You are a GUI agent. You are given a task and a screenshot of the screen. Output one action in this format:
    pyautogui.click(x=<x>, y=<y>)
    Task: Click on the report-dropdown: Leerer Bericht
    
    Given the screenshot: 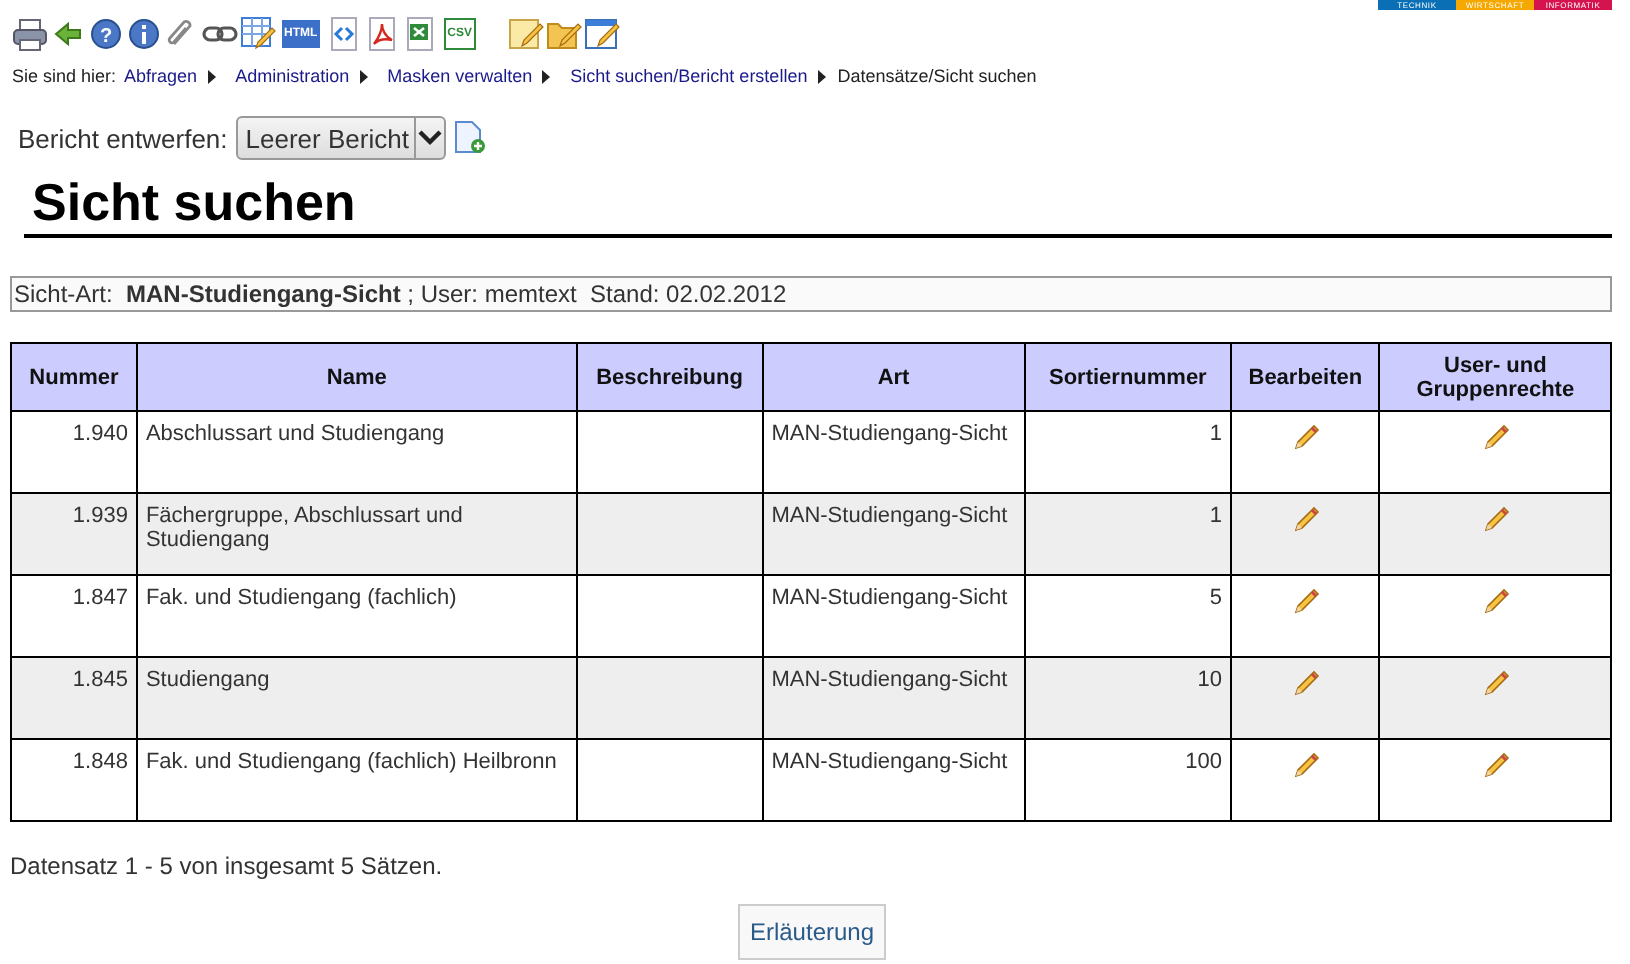 What is the action you would take?
    pyautogui.click(x=341, y=138)
    